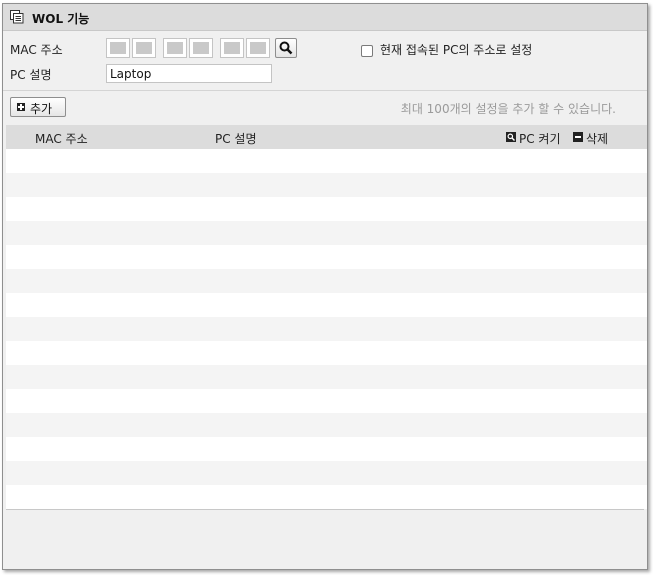  What do you see at coordinates (325, 509) in the screenshot?
I see `table-footer-divider` at bounding box center [325, 509].